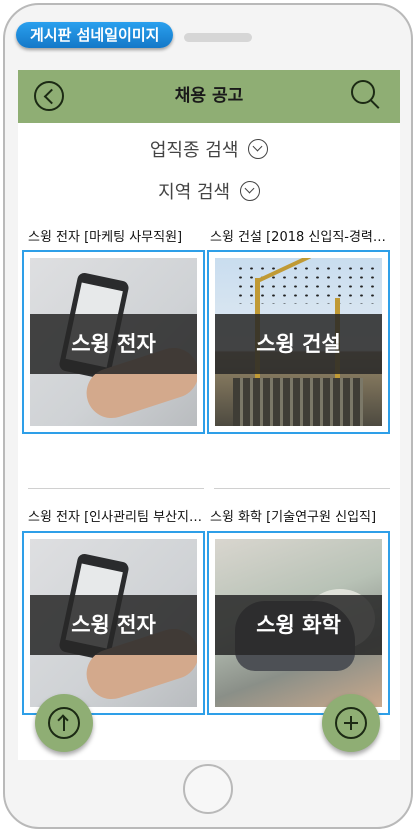 Image resolution: width=420 pixels, height=832 pixels. Describe the element at coordinates (298, 235) in the screenshot. I see `card-title: 스윙 건설 [2018 신입직-경력직]` at that location.